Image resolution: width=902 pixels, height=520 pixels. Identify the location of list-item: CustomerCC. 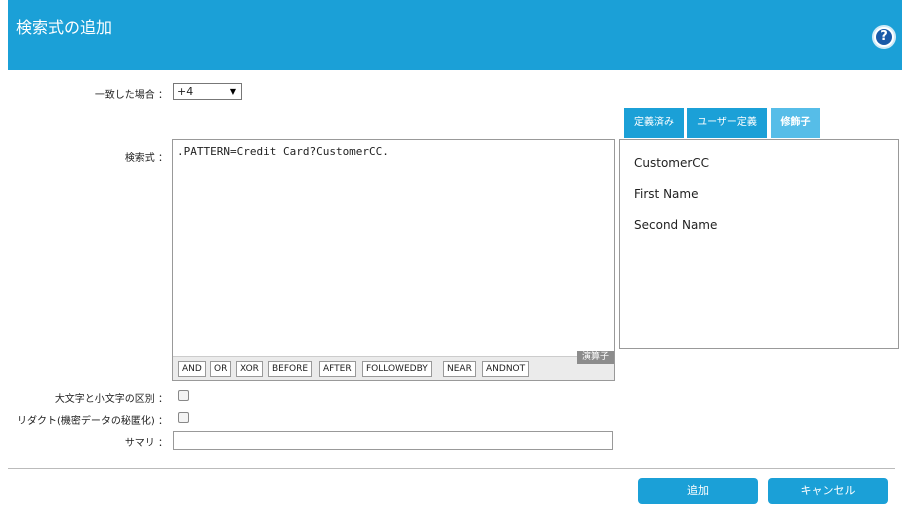
(671, 163).